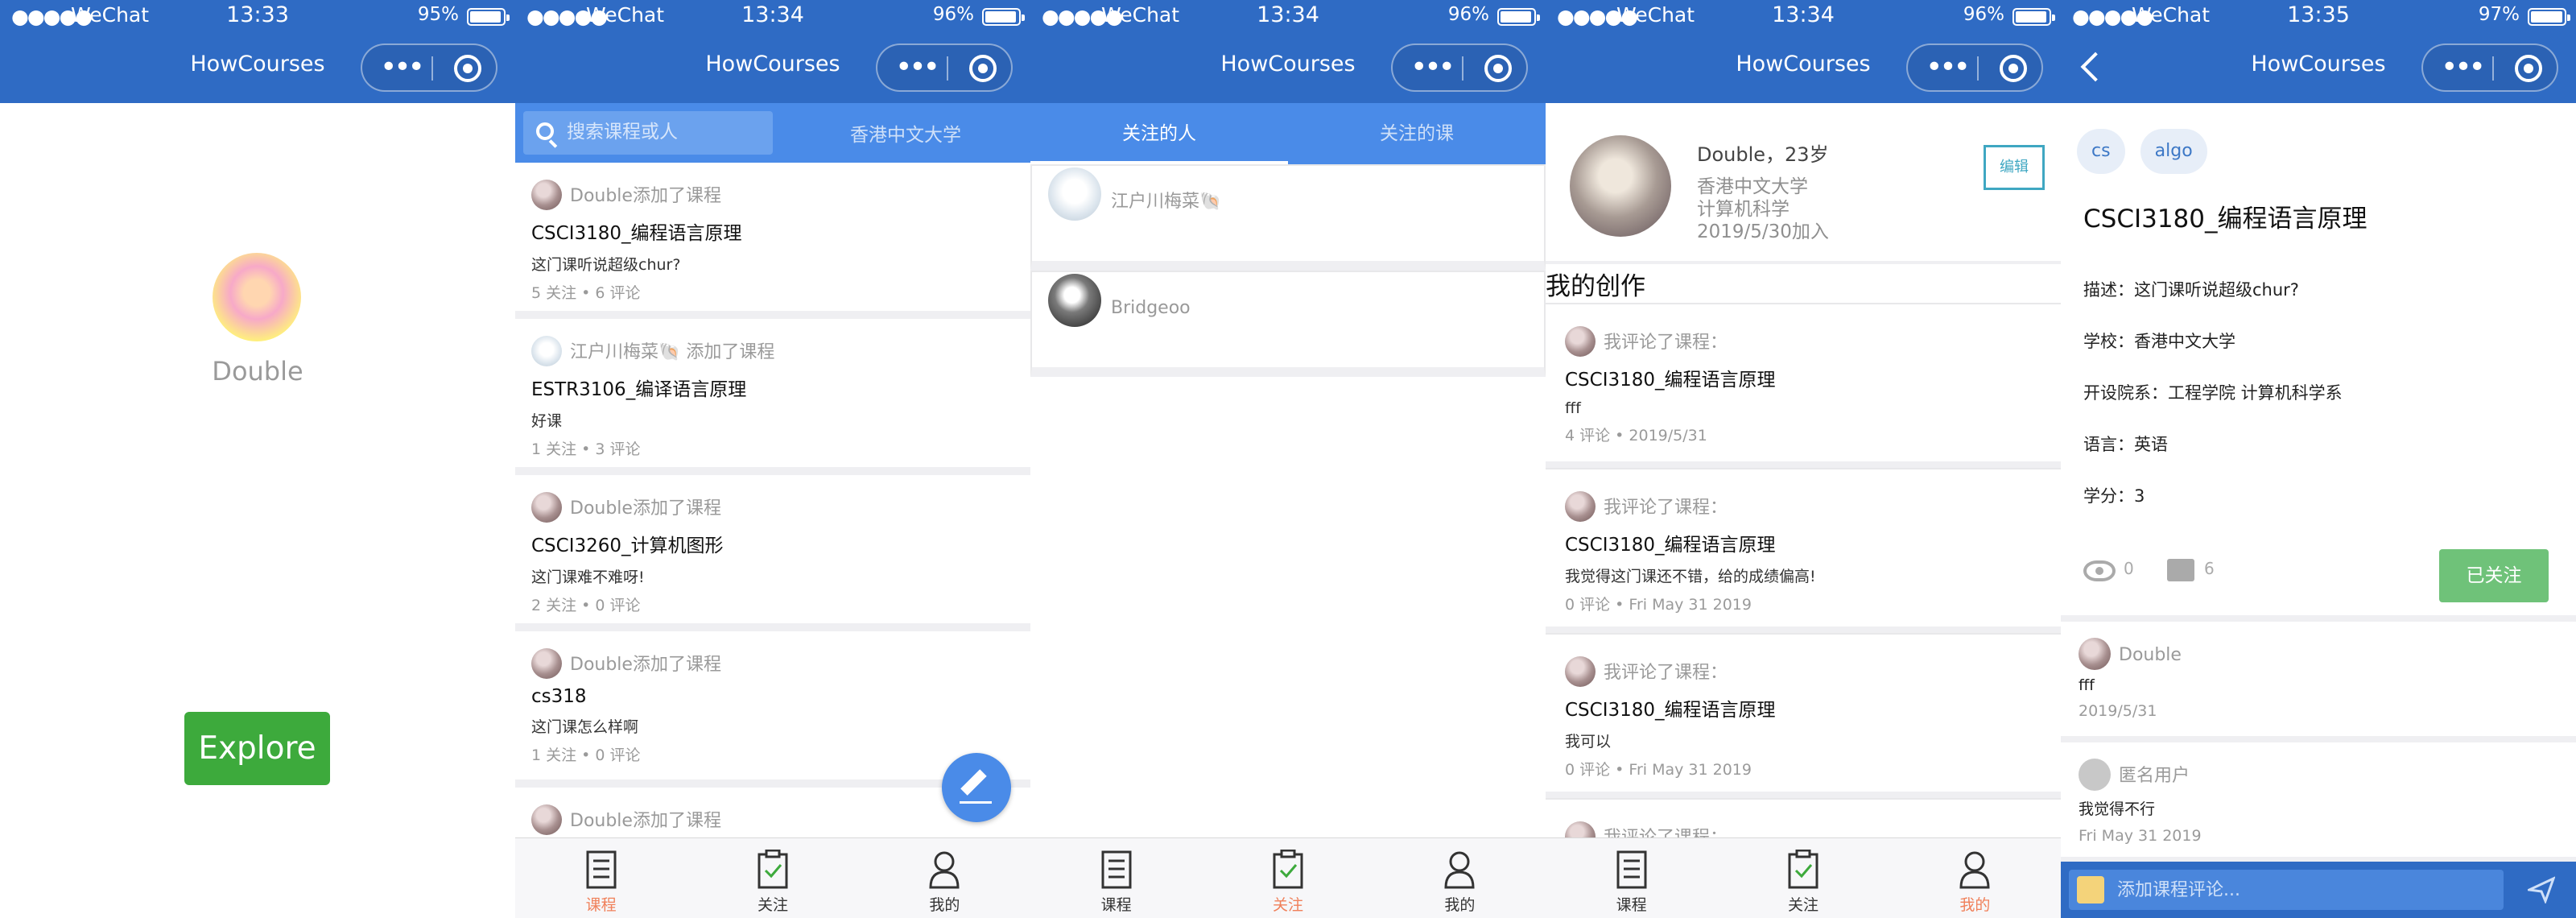 The width and height of the screenshot is (2576, 918). I want to click on search-box, so click(648, 133).